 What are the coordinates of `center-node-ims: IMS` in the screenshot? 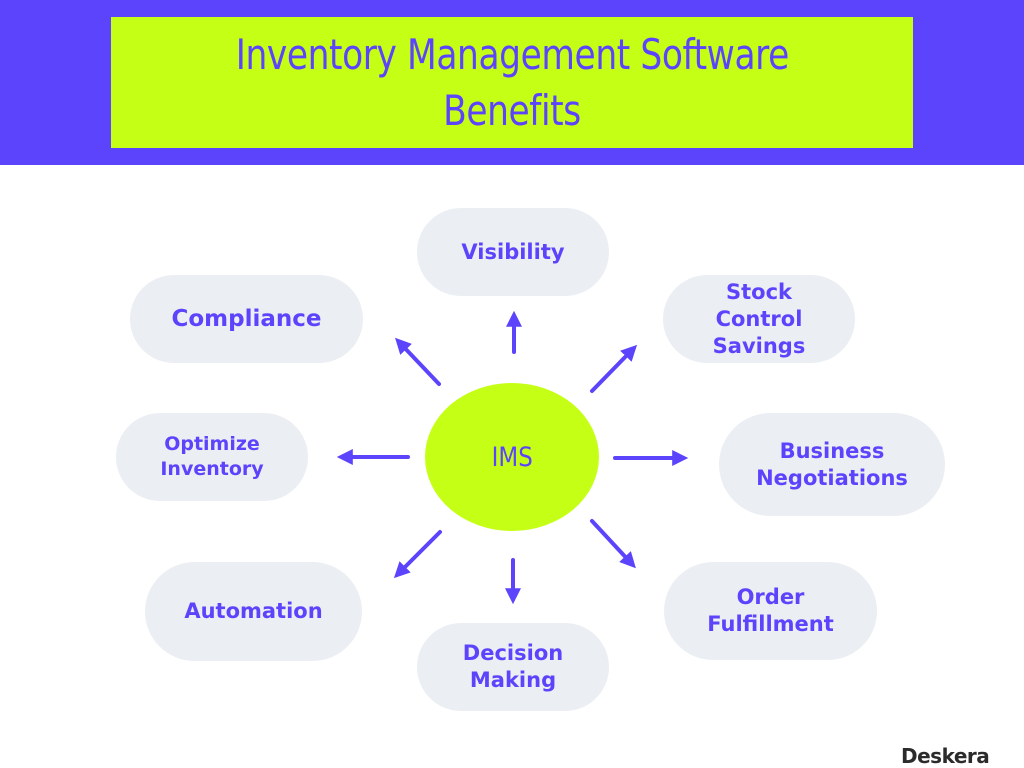 It's located at (512, 457).